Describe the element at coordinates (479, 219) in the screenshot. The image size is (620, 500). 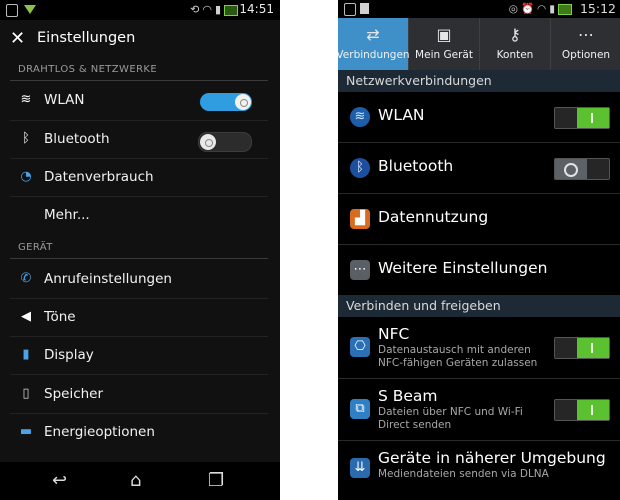
I see `settings-item-datennutzung: ▟ Datennutzung` at that location.